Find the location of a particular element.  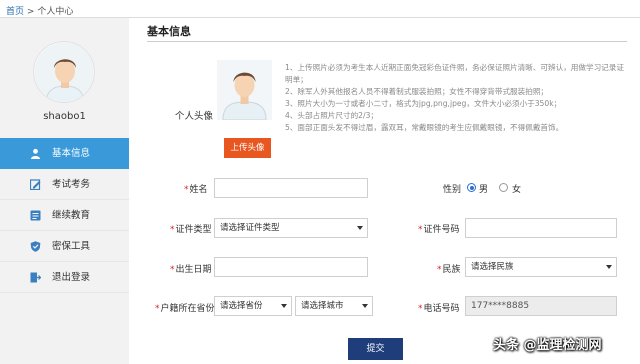

sidebar-item-security: 密保工具 is located at coordinates (64, 246).